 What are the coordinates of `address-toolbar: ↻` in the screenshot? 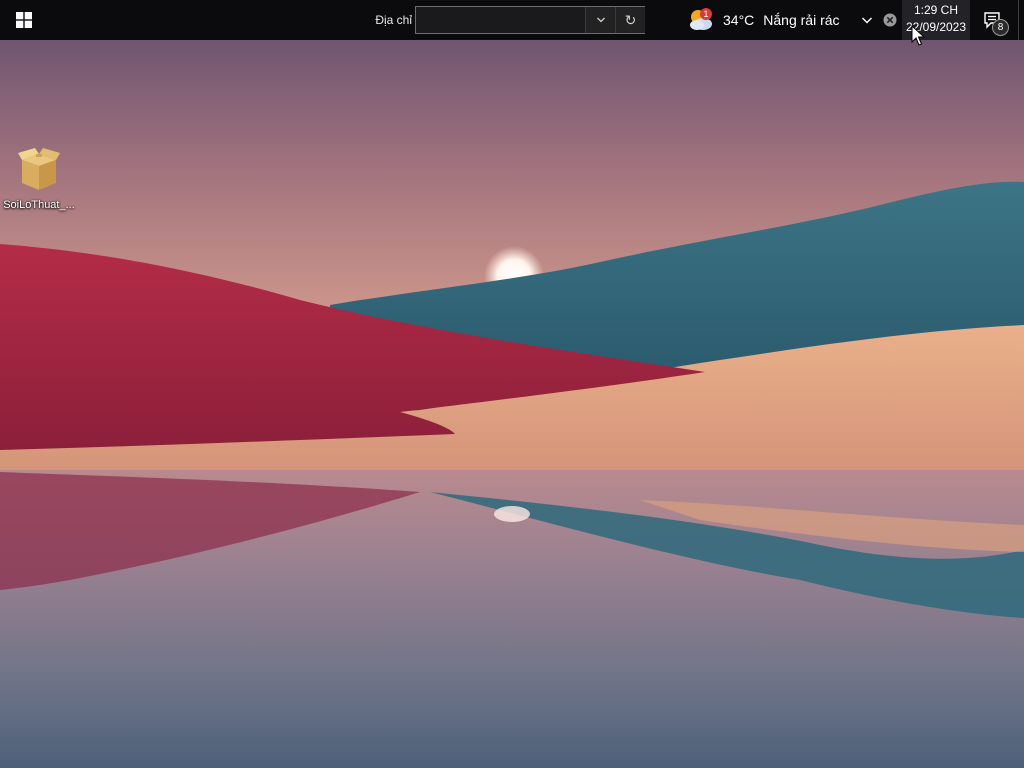 It's located at (530, 20).